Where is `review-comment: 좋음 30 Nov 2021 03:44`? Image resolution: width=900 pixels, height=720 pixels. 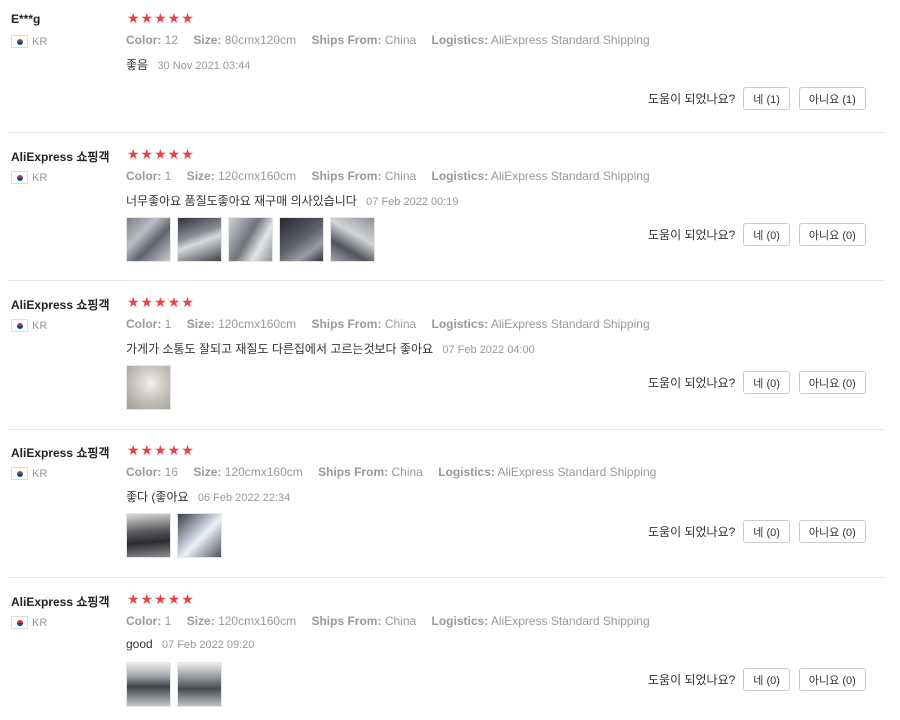 review-comment: 좋음 30 Nov 2021 03:44 is located at coordinates (188, 64).